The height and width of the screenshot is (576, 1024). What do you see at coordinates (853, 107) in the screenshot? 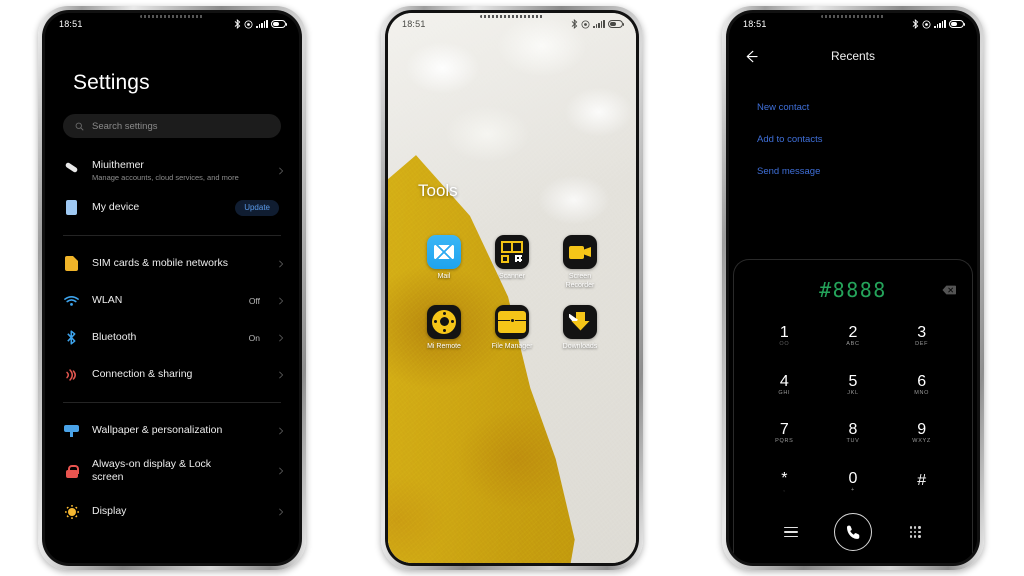
I see `link-new-contact: New contact` at bounding box center [853, 107].